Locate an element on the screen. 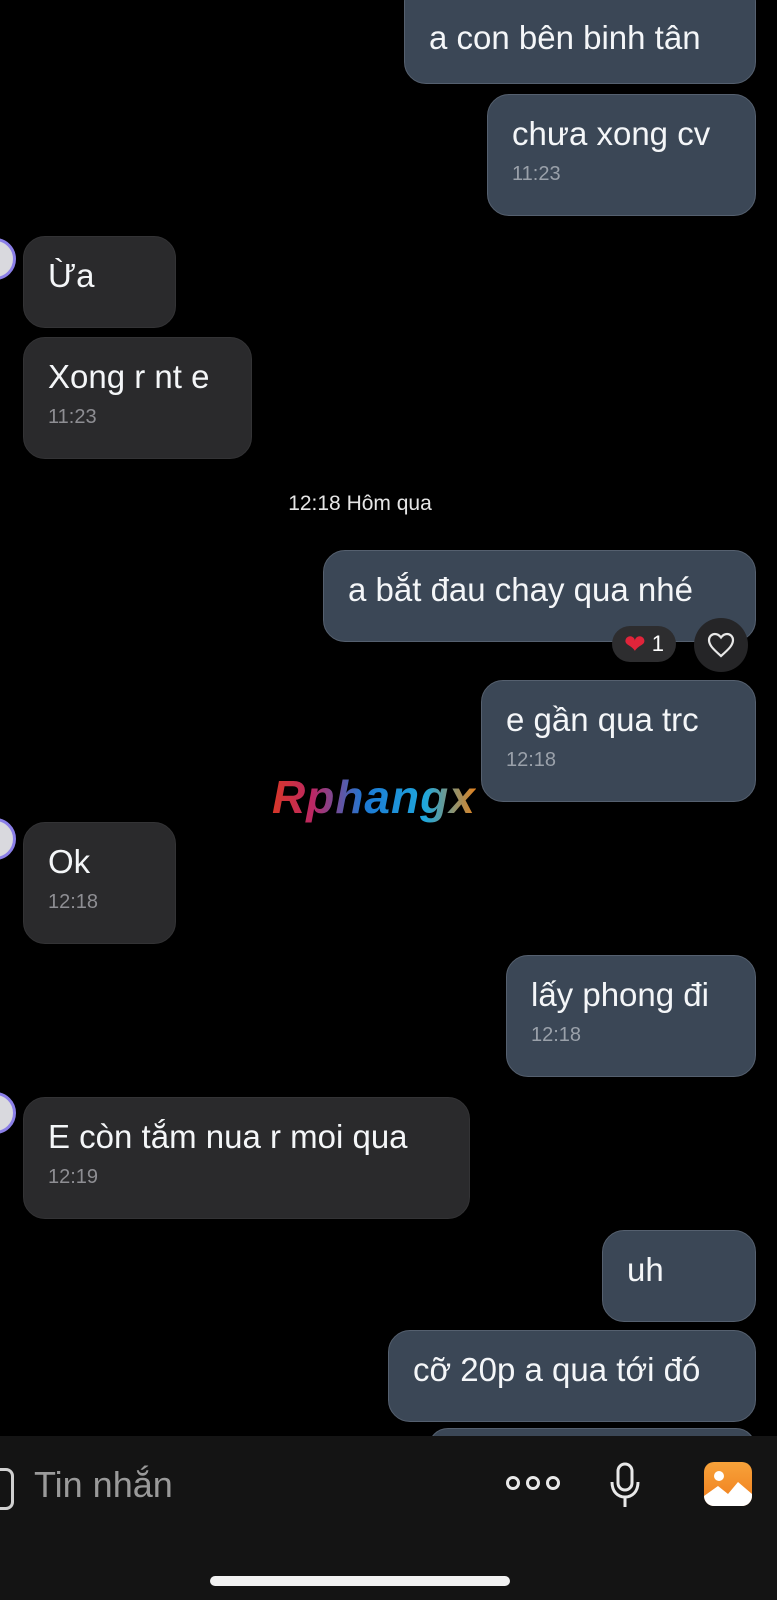 This screenshot has width=777, height=1600. date-divider: 12:18 Hôm qua is located at coordinates (360, 503).